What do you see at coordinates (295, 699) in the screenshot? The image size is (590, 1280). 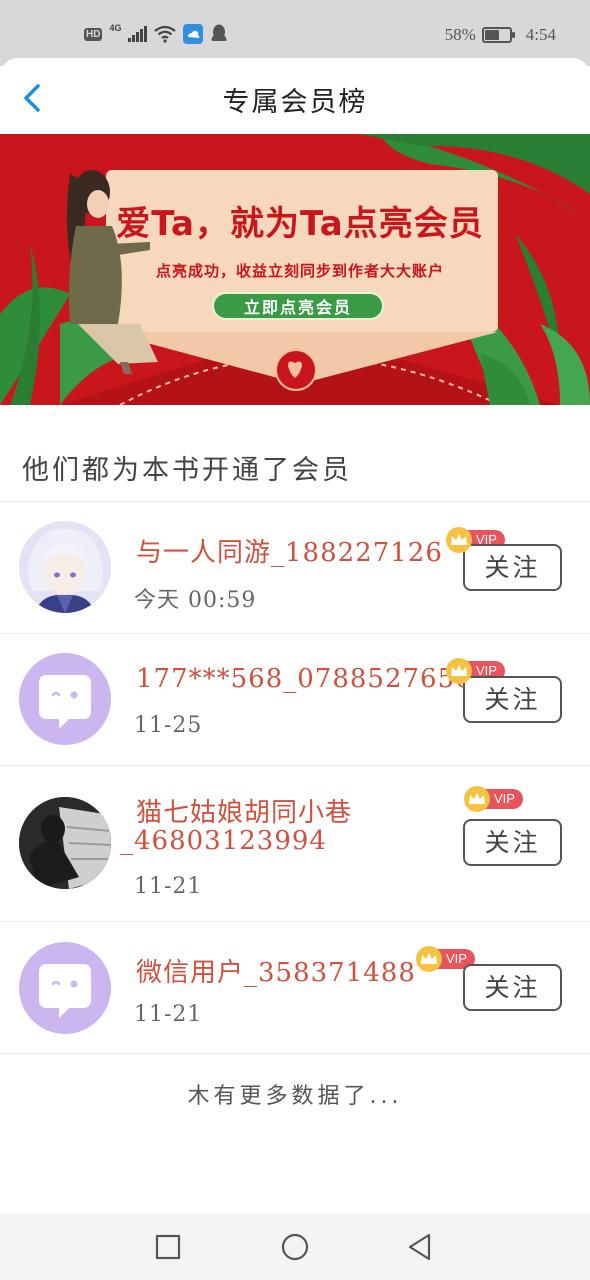 I see `member-row: 177***568_0788527656 VIP 11-25 关注` at bounding box center [295, 699].